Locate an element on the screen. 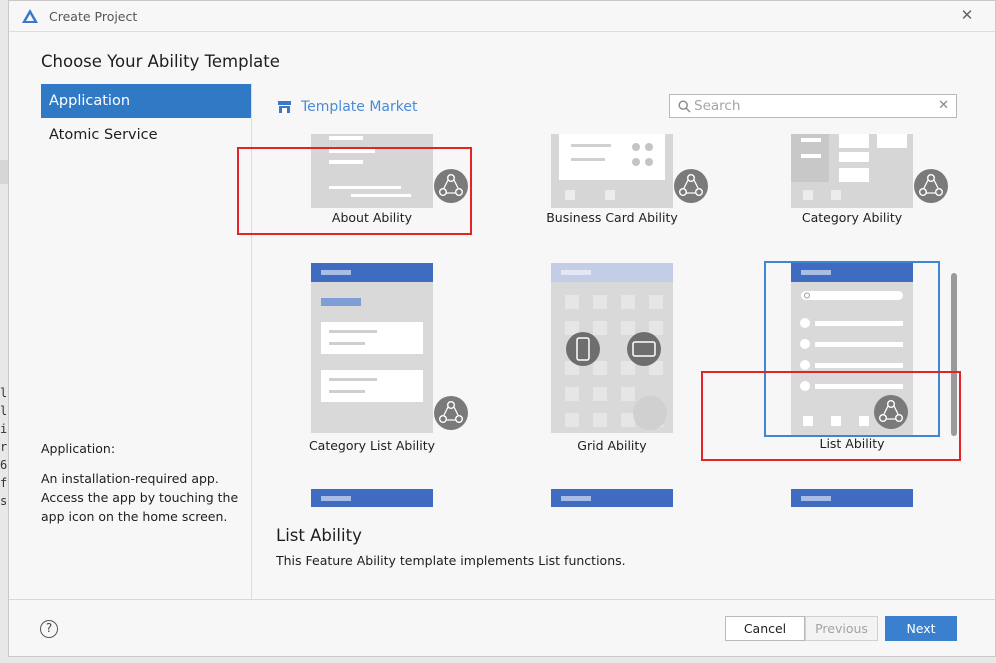  template-card-category-list-ability: Category List Ability is located at coordinates (399, 360).